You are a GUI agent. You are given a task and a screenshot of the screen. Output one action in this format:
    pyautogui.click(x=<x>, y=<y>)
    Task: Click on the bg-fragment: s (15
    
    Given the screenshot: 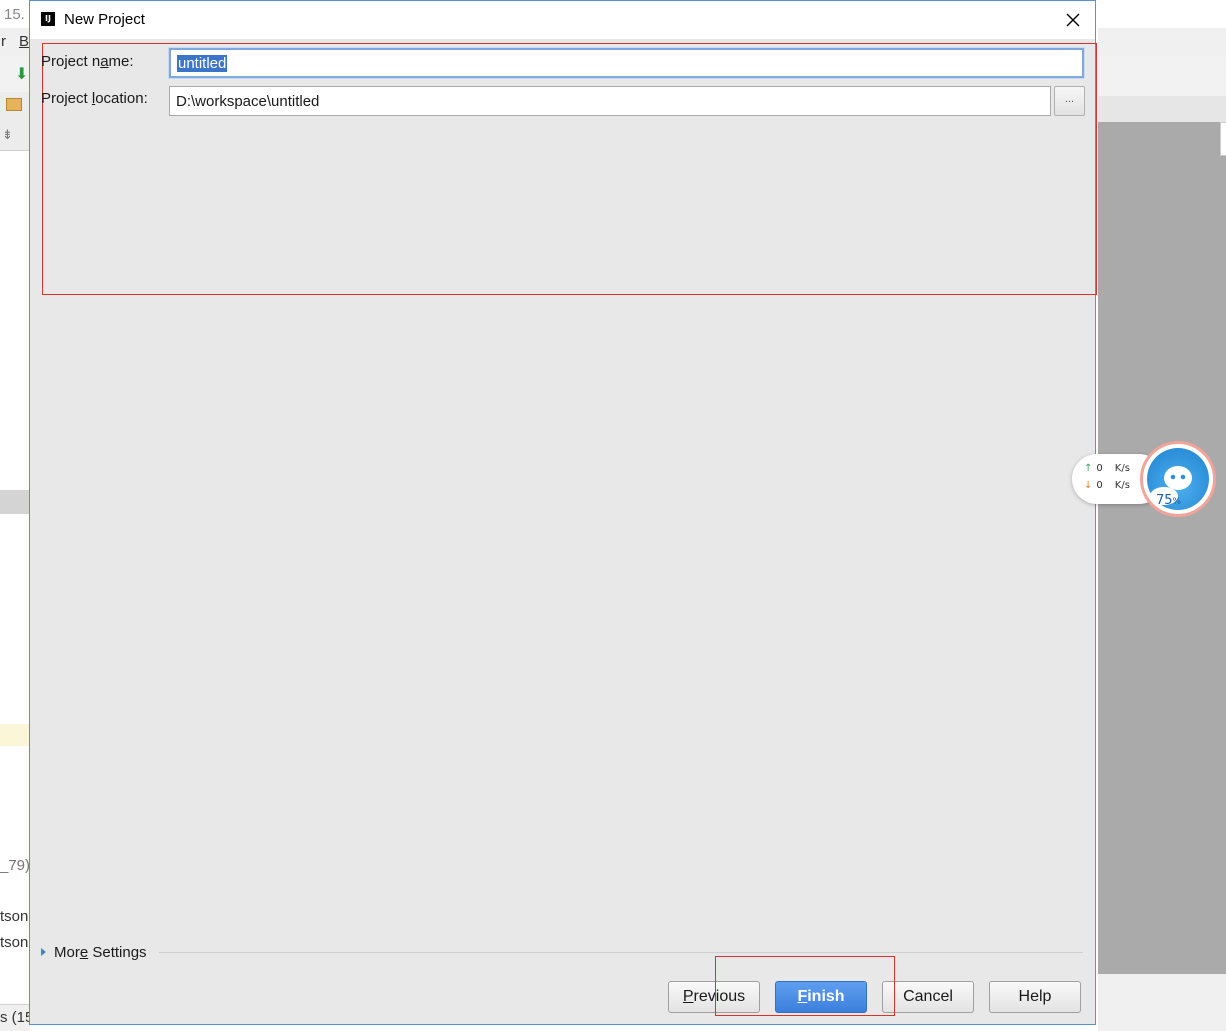 What is the action you would take?
    pyautogui.click(x=15, y=1017)
    